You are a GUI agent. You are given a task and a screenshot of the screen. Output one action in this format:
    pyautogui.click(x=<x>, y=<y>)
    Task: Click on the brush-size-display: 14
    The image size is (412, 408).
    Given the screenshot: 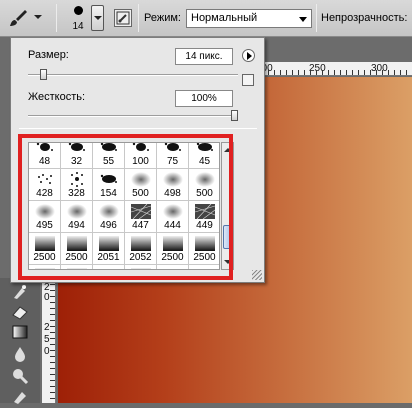 What is the action you would take?
    pyautogui.click(x=78, y=26)
    